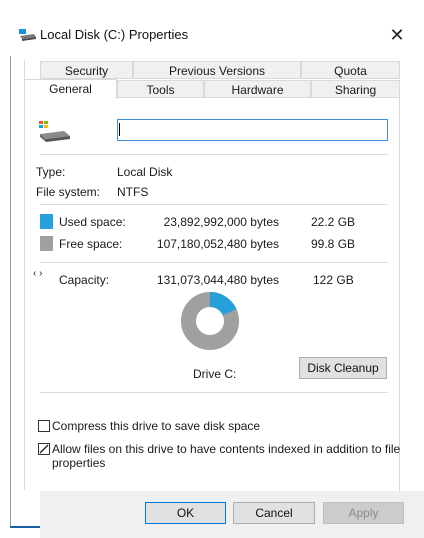  I want to click on used-space-swatch, so click(46, 221).